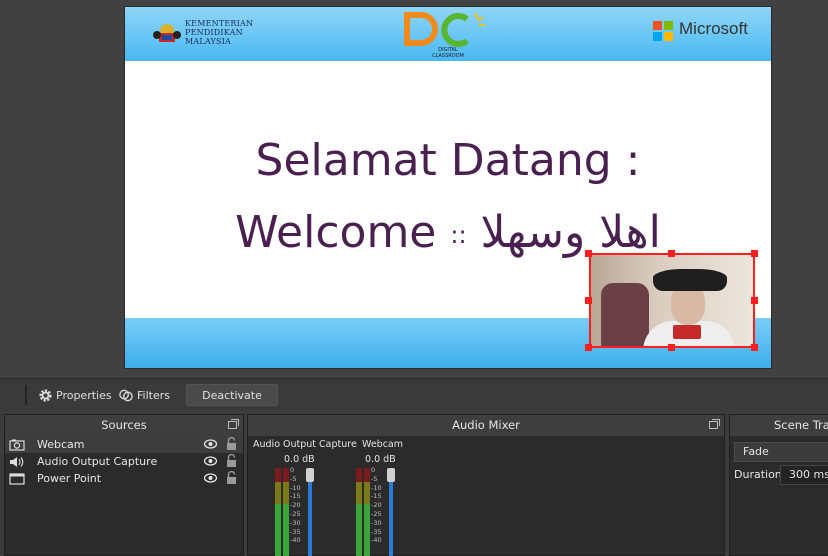  What do you see at coordinates (486, 425) in the screenshot?
I see `audio-mixer-dock-title: Audio Mixer` at bounding box center [486, 425].